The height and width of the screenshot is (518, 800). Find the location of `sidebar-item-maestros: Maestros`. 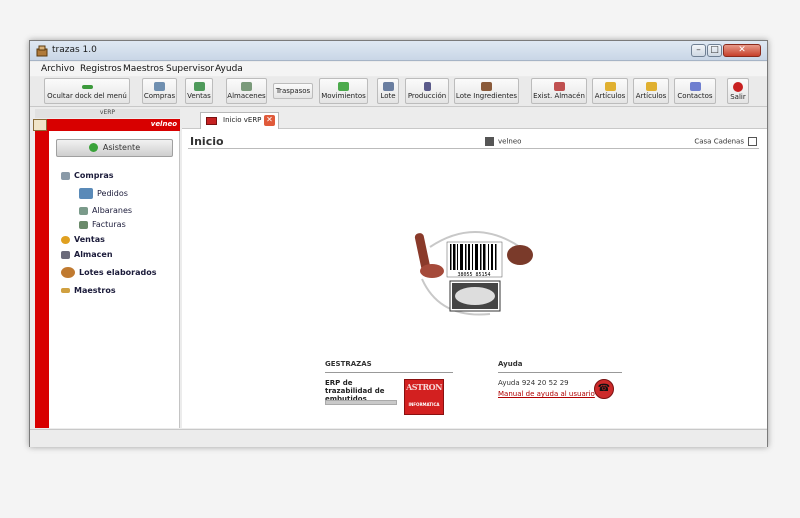

sidebar-item-maestros: Maestros is located at coordinates (88, 290).